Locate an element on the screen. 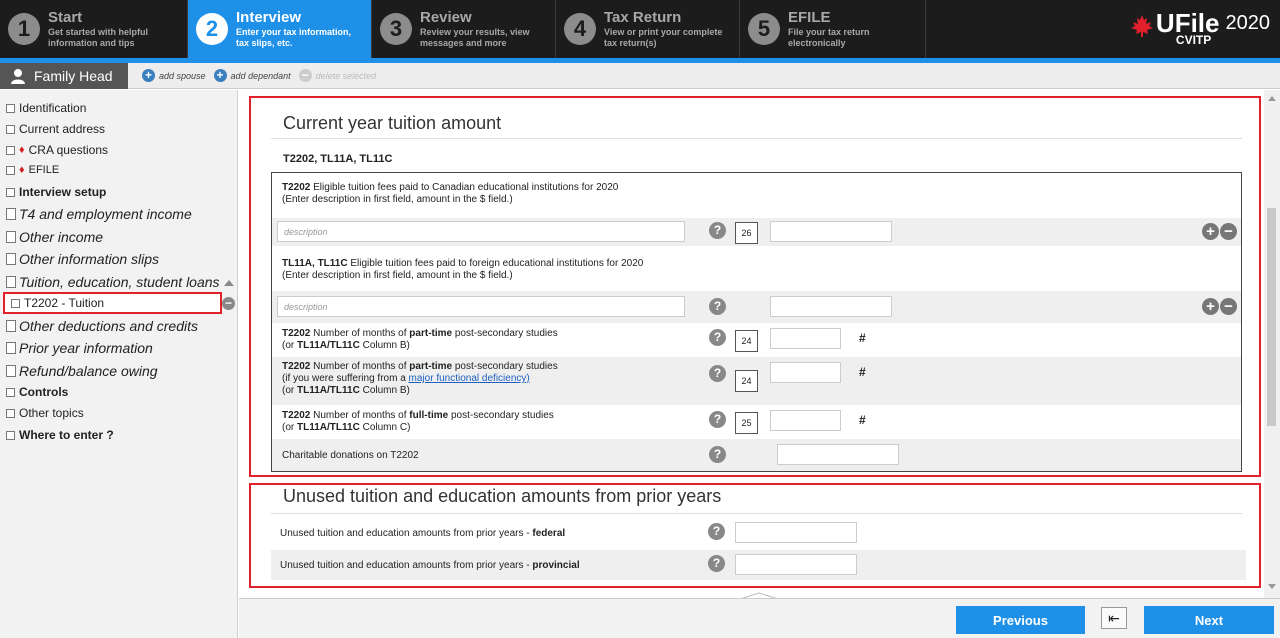 This screenshot has width=1280, height=638. sidebar-item-other-slips: Other information slips is located at coordinates (82, 259).